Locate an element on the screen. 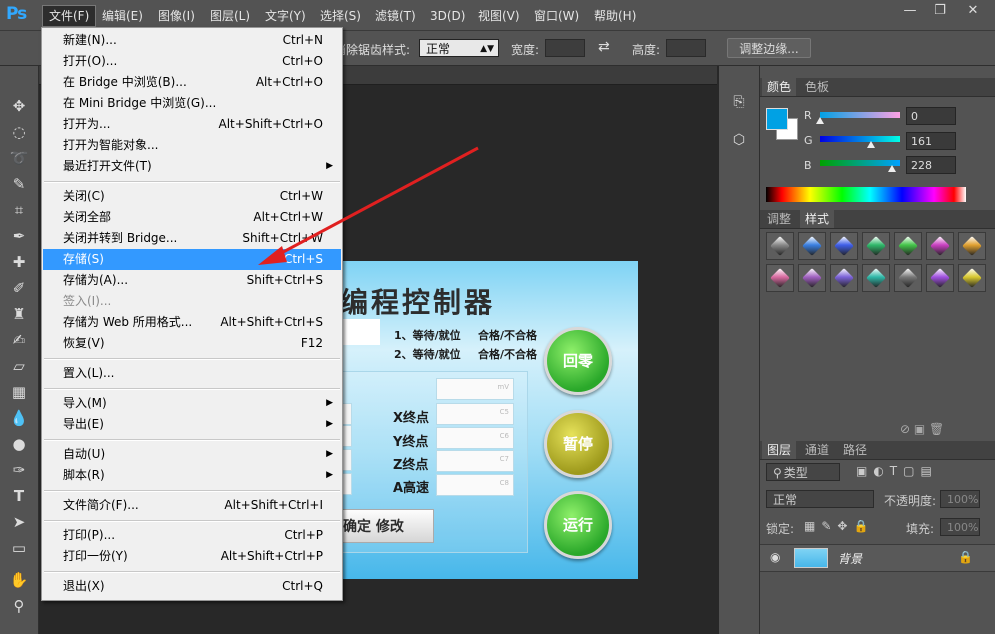 This screenshot has width=995, height=634. foreground-color-swatch is located at coordinates (777, 119).